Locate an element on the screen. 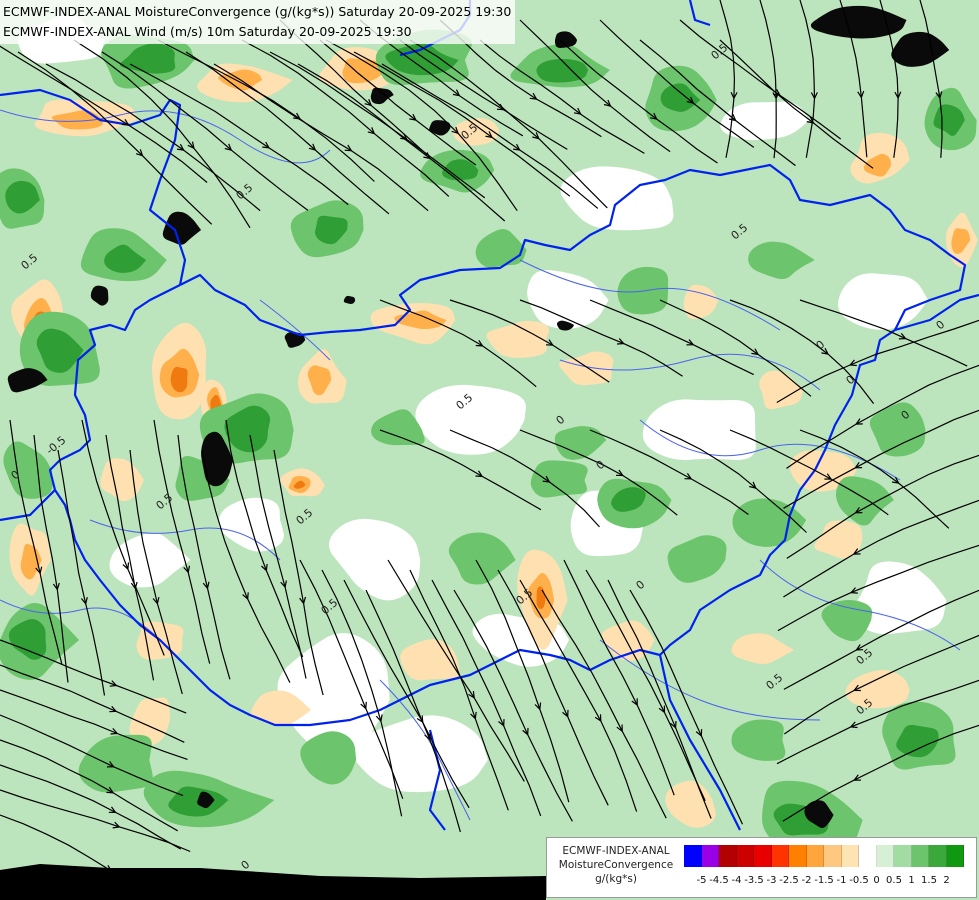 The width and height of the screenshot is (979, 900). legend-color-scale is located at coordinates (824, 856).